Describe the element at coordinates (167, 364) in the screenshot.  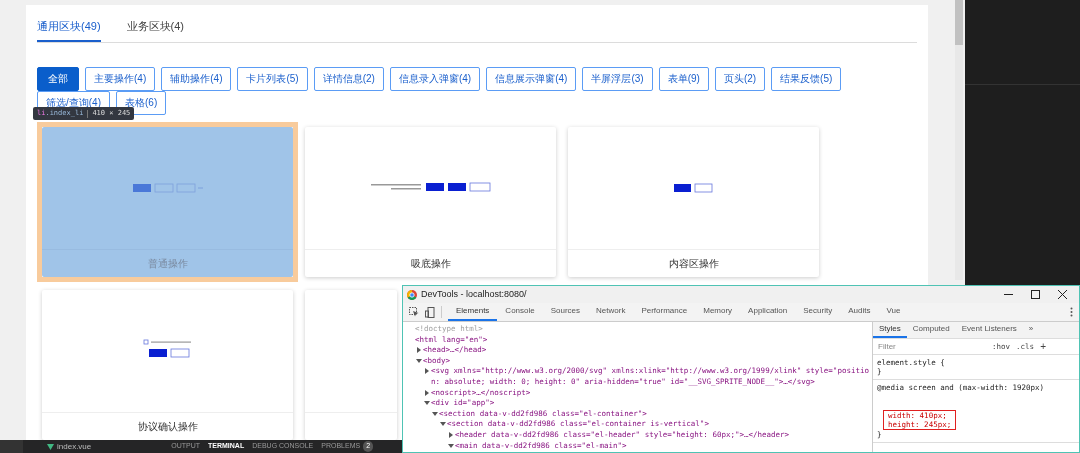
I see `block-card: 协议确认操作` at that location.